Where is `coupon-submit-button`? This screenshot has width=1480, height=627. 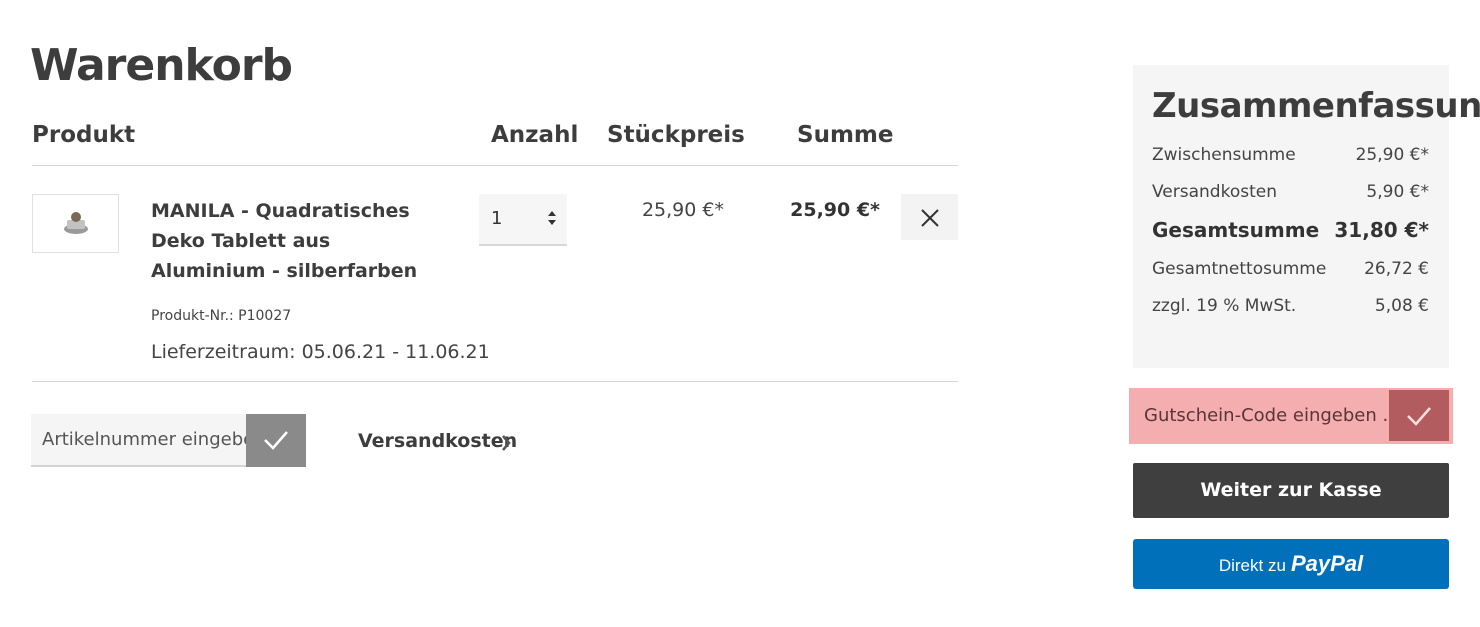 coupon-submit-button is located at coordinates (1419, 415).